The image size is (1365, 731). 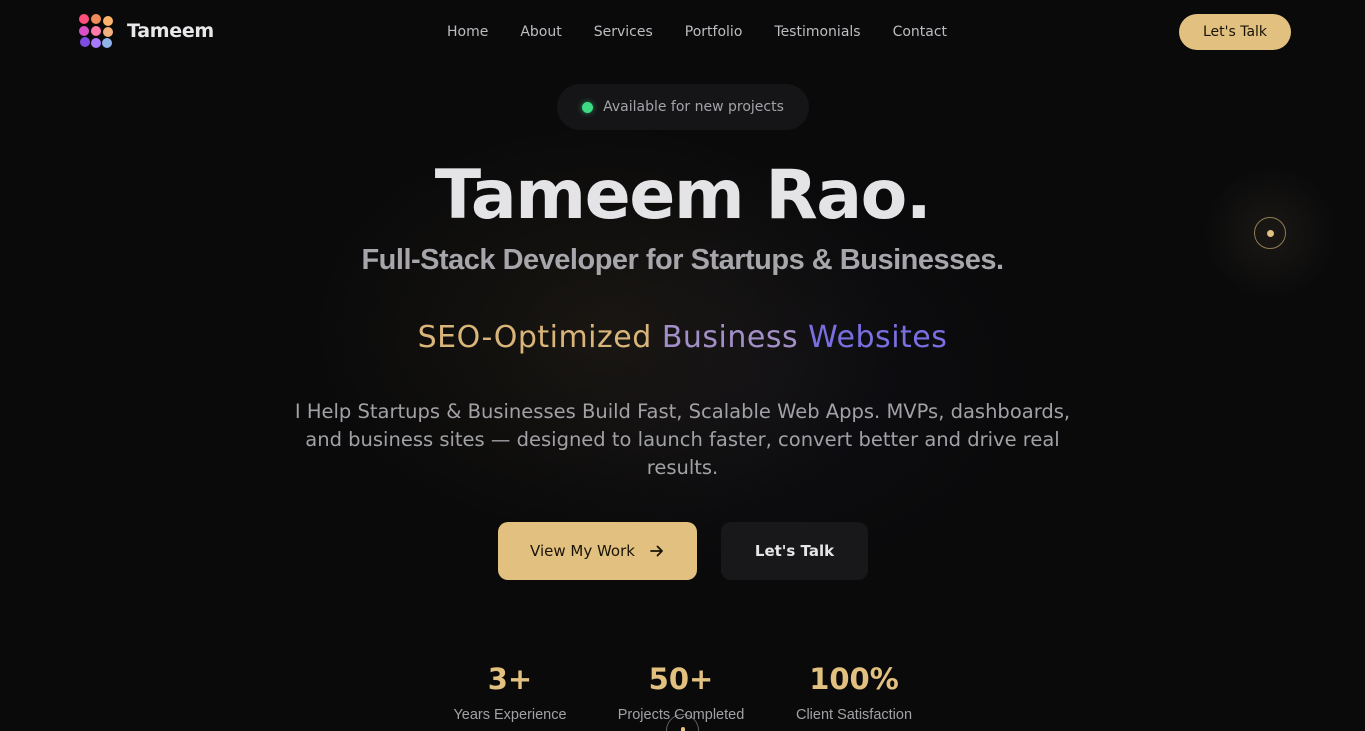 What do you see at coordinates (540, 32) in the screenshot?
I see `nav-item-about: About` at bounding box center [540, 32].